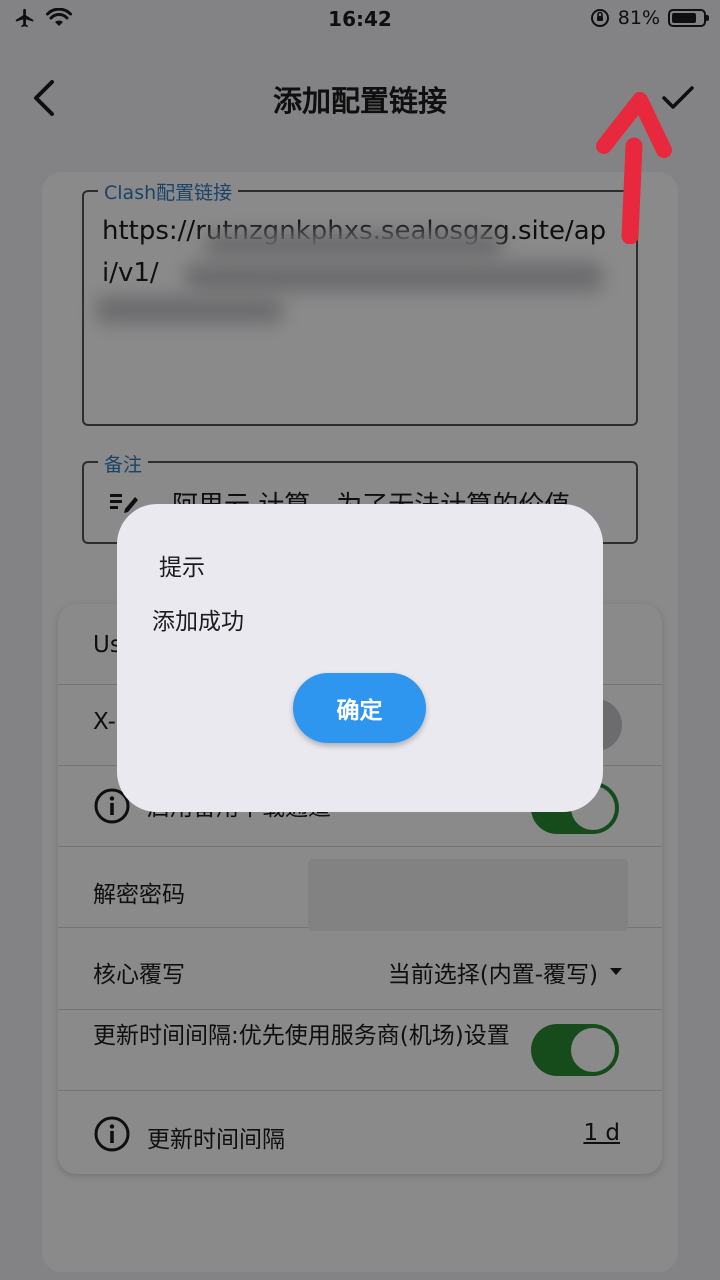 The image size is (720, 1280). I want to click on annotation-arrow-icon, so click(634, 168).